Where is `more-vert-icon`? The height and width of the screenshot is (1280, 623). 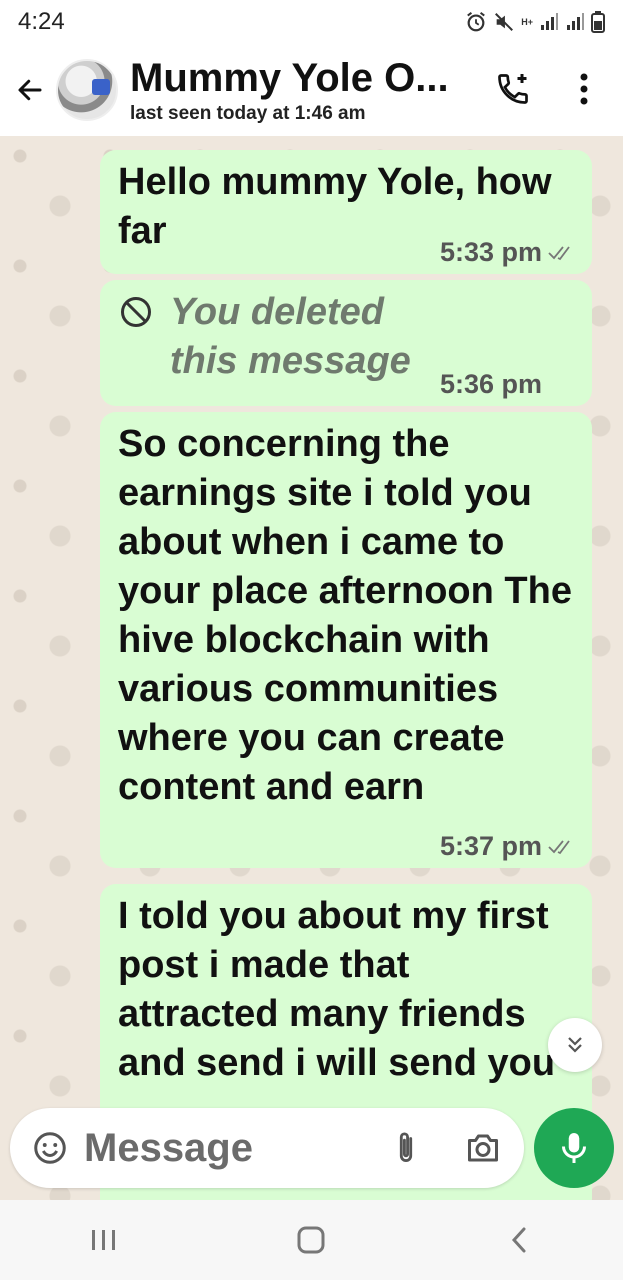
more-vert-icon is located at coordinates (584, 89).